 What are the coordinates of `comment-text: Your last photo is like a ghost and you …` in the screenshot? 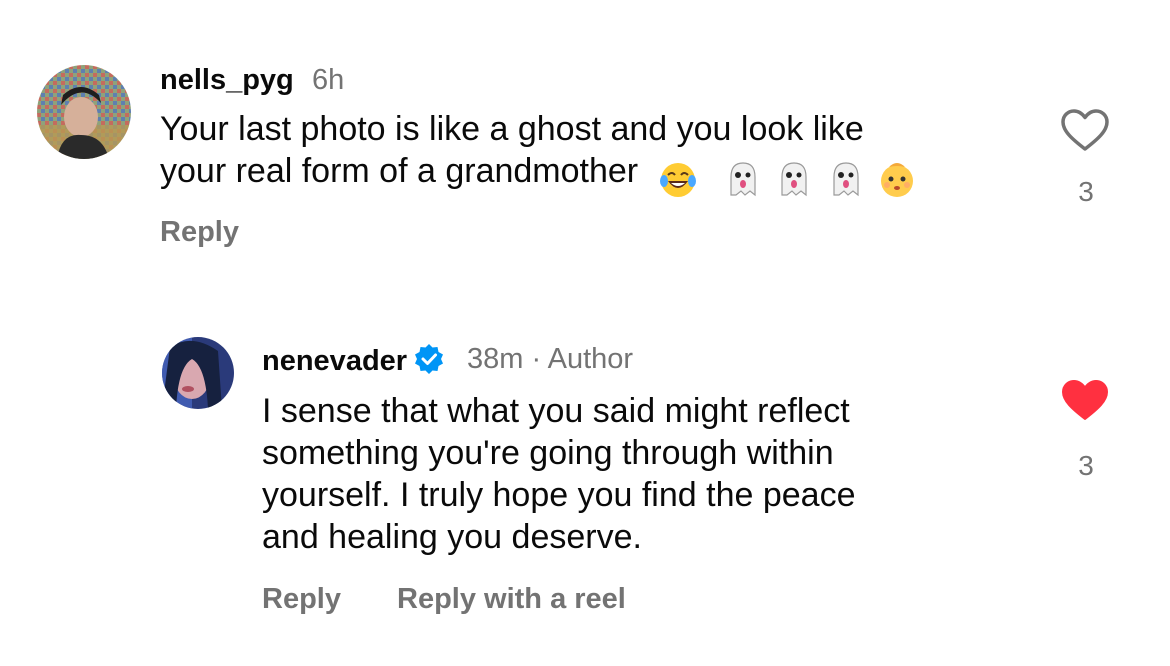 It's located at (539, 153).